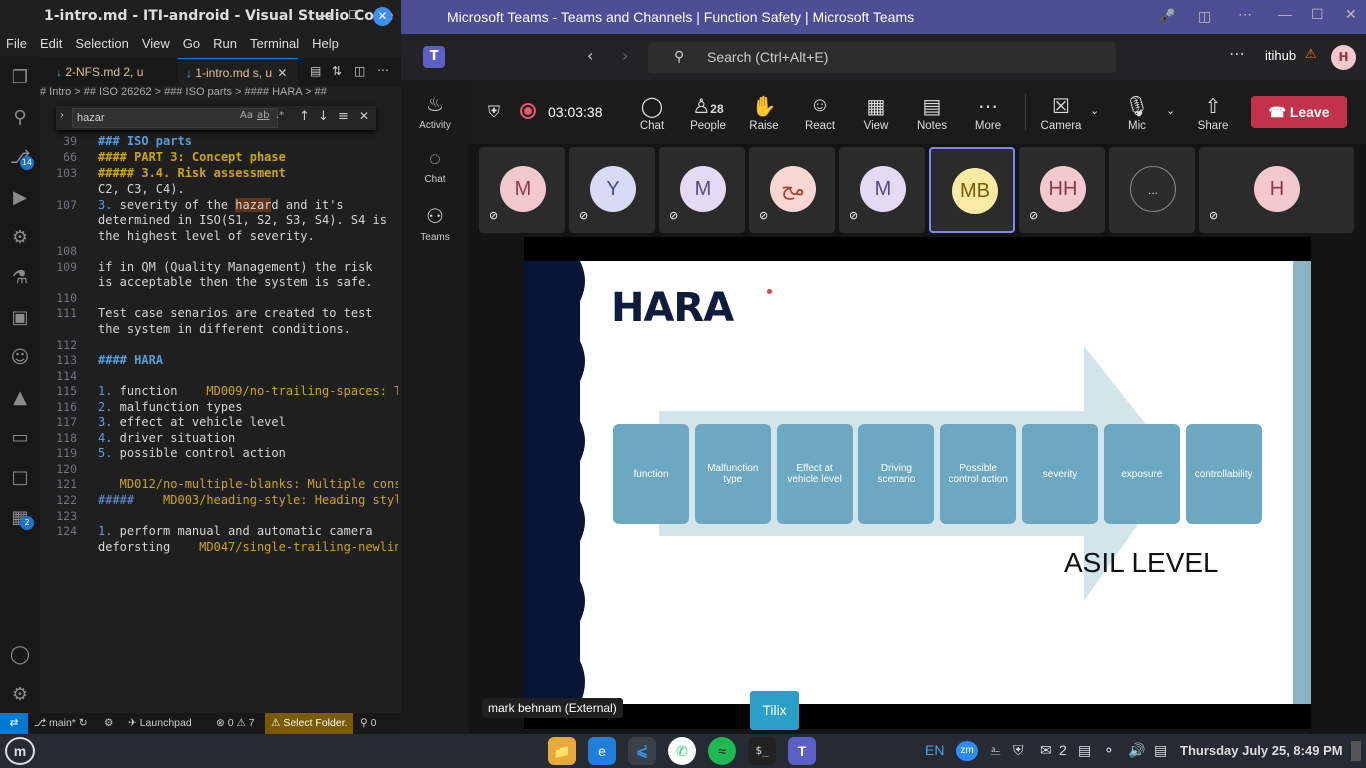 This screenshot has width=1366, height=768. I want to click on search-bar: ⚲ Search (Ctrl+Alt+E), so click(882, 57).